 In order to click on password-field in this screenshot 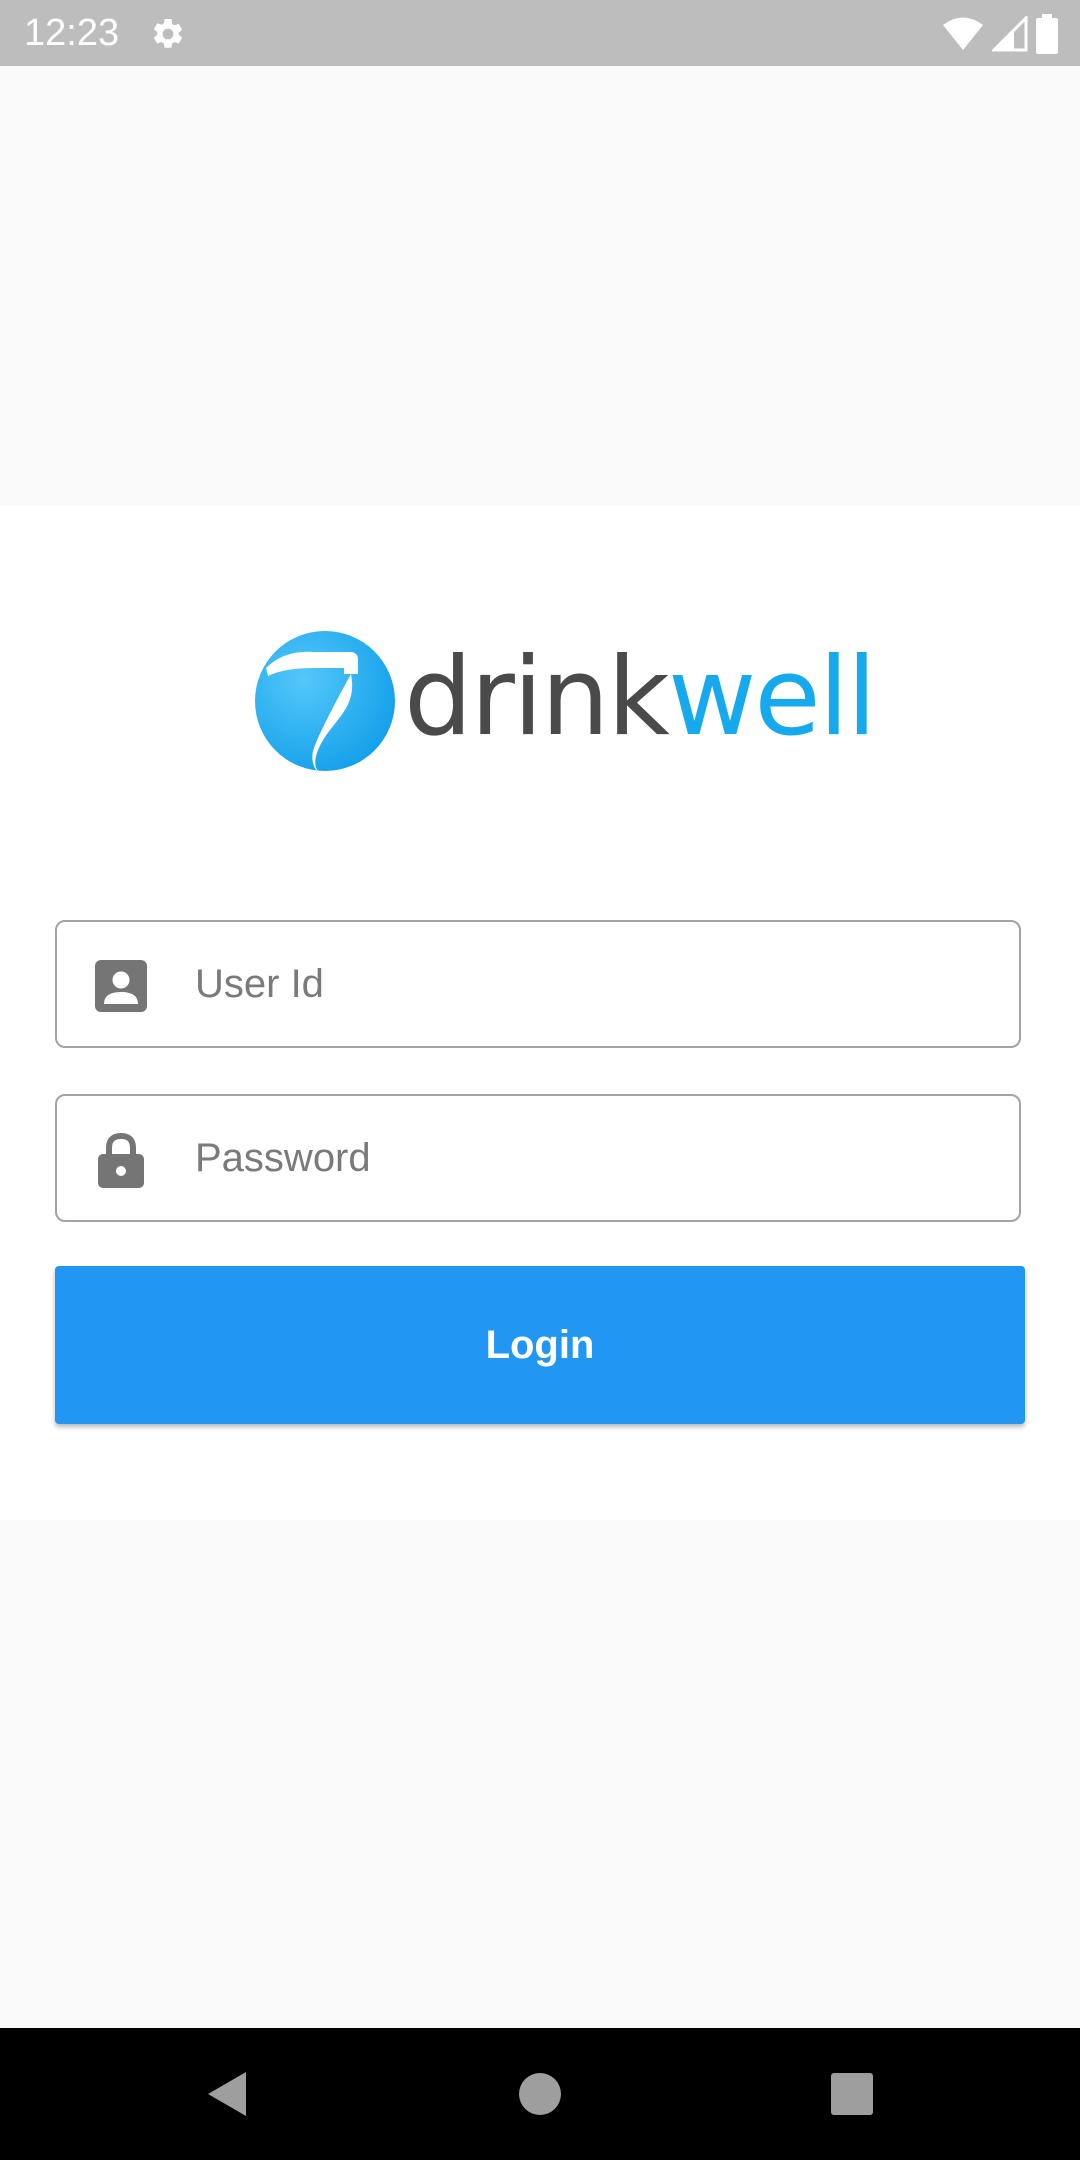, I will do `click(538, 1158)`.